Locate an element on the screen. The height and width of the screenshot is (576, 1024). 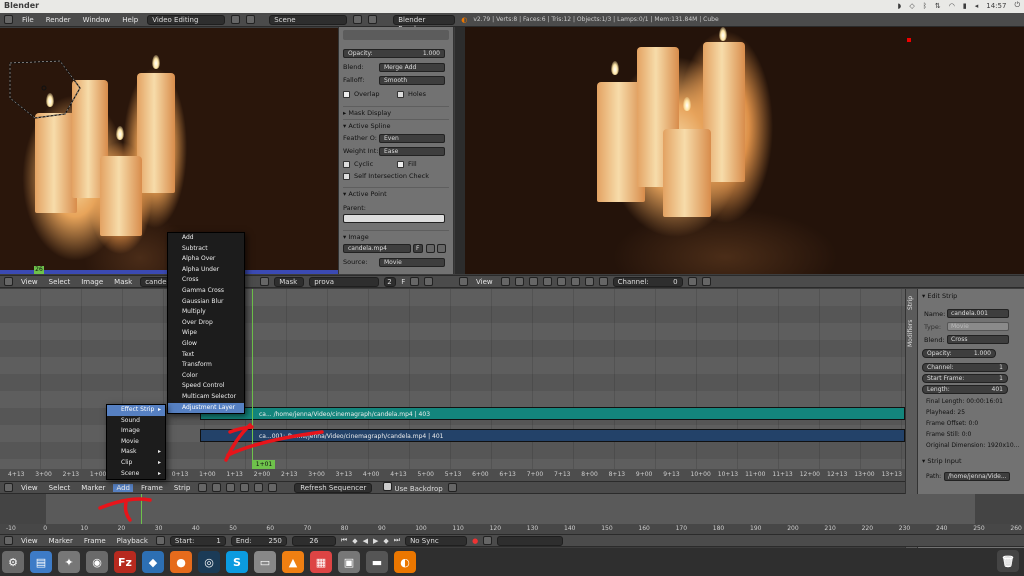
vscode-icon: ◆ is located at coordinates (153, 562).